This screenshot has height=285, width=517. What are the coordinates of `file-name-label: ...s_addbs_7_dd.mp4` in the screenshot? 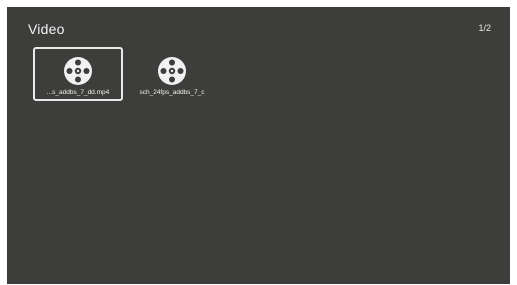 It's located at (78, 92).